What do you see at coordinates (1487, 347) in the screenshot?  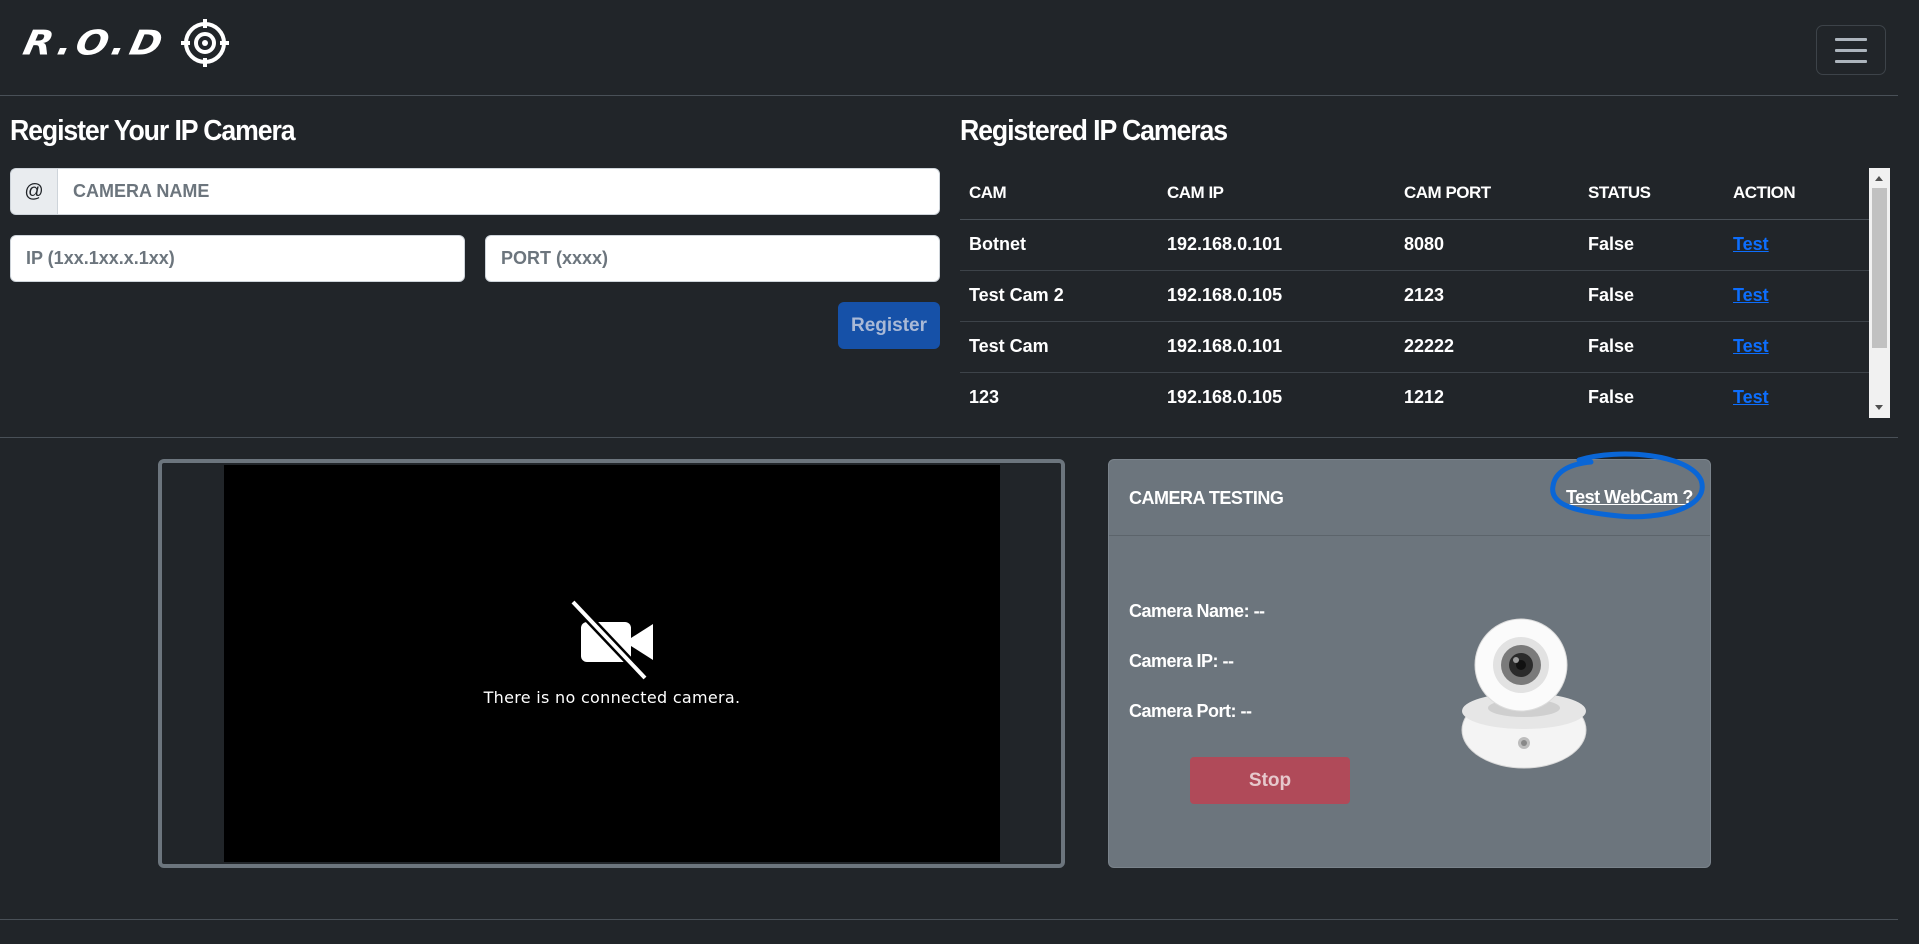 I see `cam-port-cell: 22222` at bounding box center [1487, 347].